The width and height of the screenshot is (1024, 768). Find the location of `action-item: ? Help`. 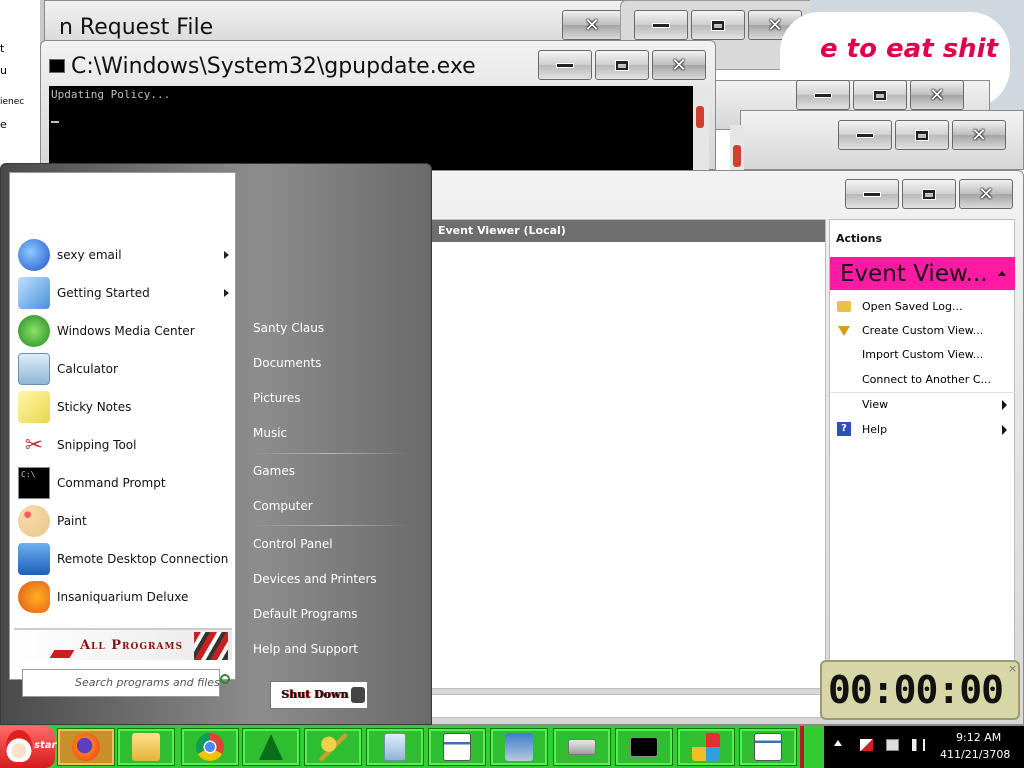

action-item: ? Help is located at coordinates (922, 430).